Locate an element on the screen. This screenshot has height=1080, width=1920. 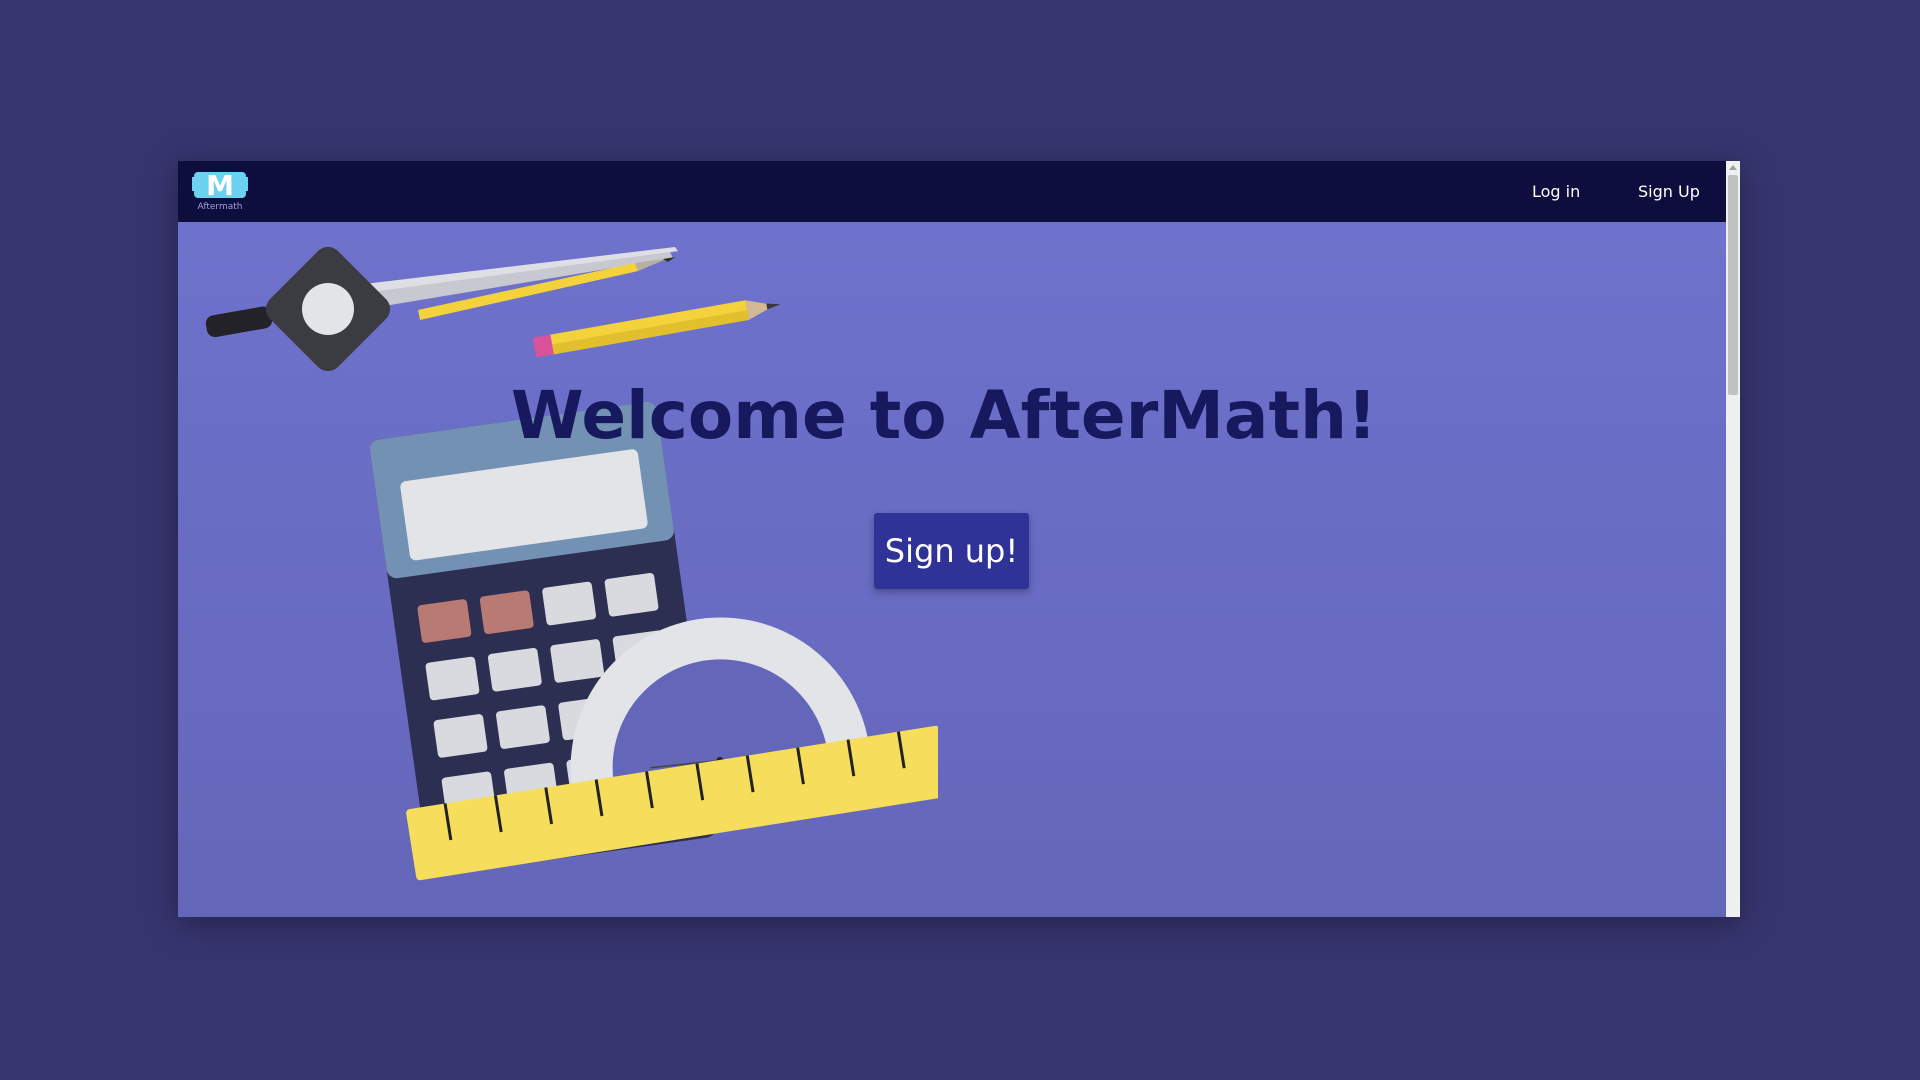
svg-text: Aftermath is located at coordinates (220, 207).